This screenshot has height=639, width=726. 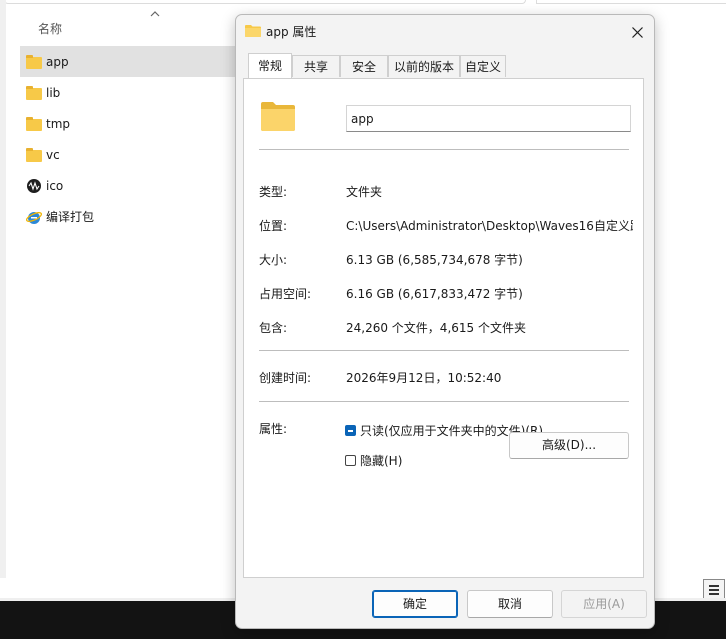 I want to click on hidden-label: 隐藏(H), so click(x=381, y=461).